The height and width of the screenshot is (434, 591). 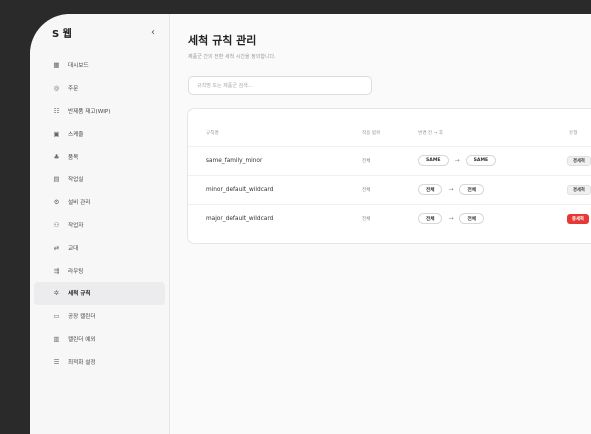 I want to click on sidebar-header: S 웹 ‹, so click(x=99, y=32).